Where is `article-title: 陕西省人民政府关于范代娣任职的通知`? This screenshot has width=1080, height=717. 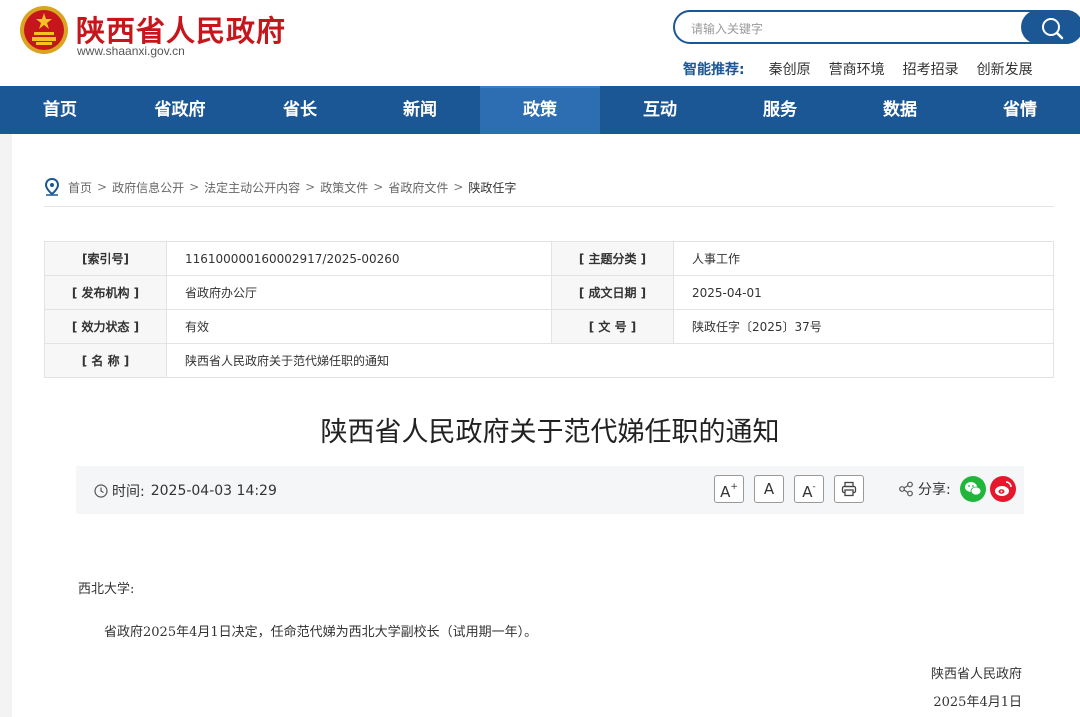
article-title: 陕西省人民政府关于范代娣任职的通知 is located at coordinates (550, 432).